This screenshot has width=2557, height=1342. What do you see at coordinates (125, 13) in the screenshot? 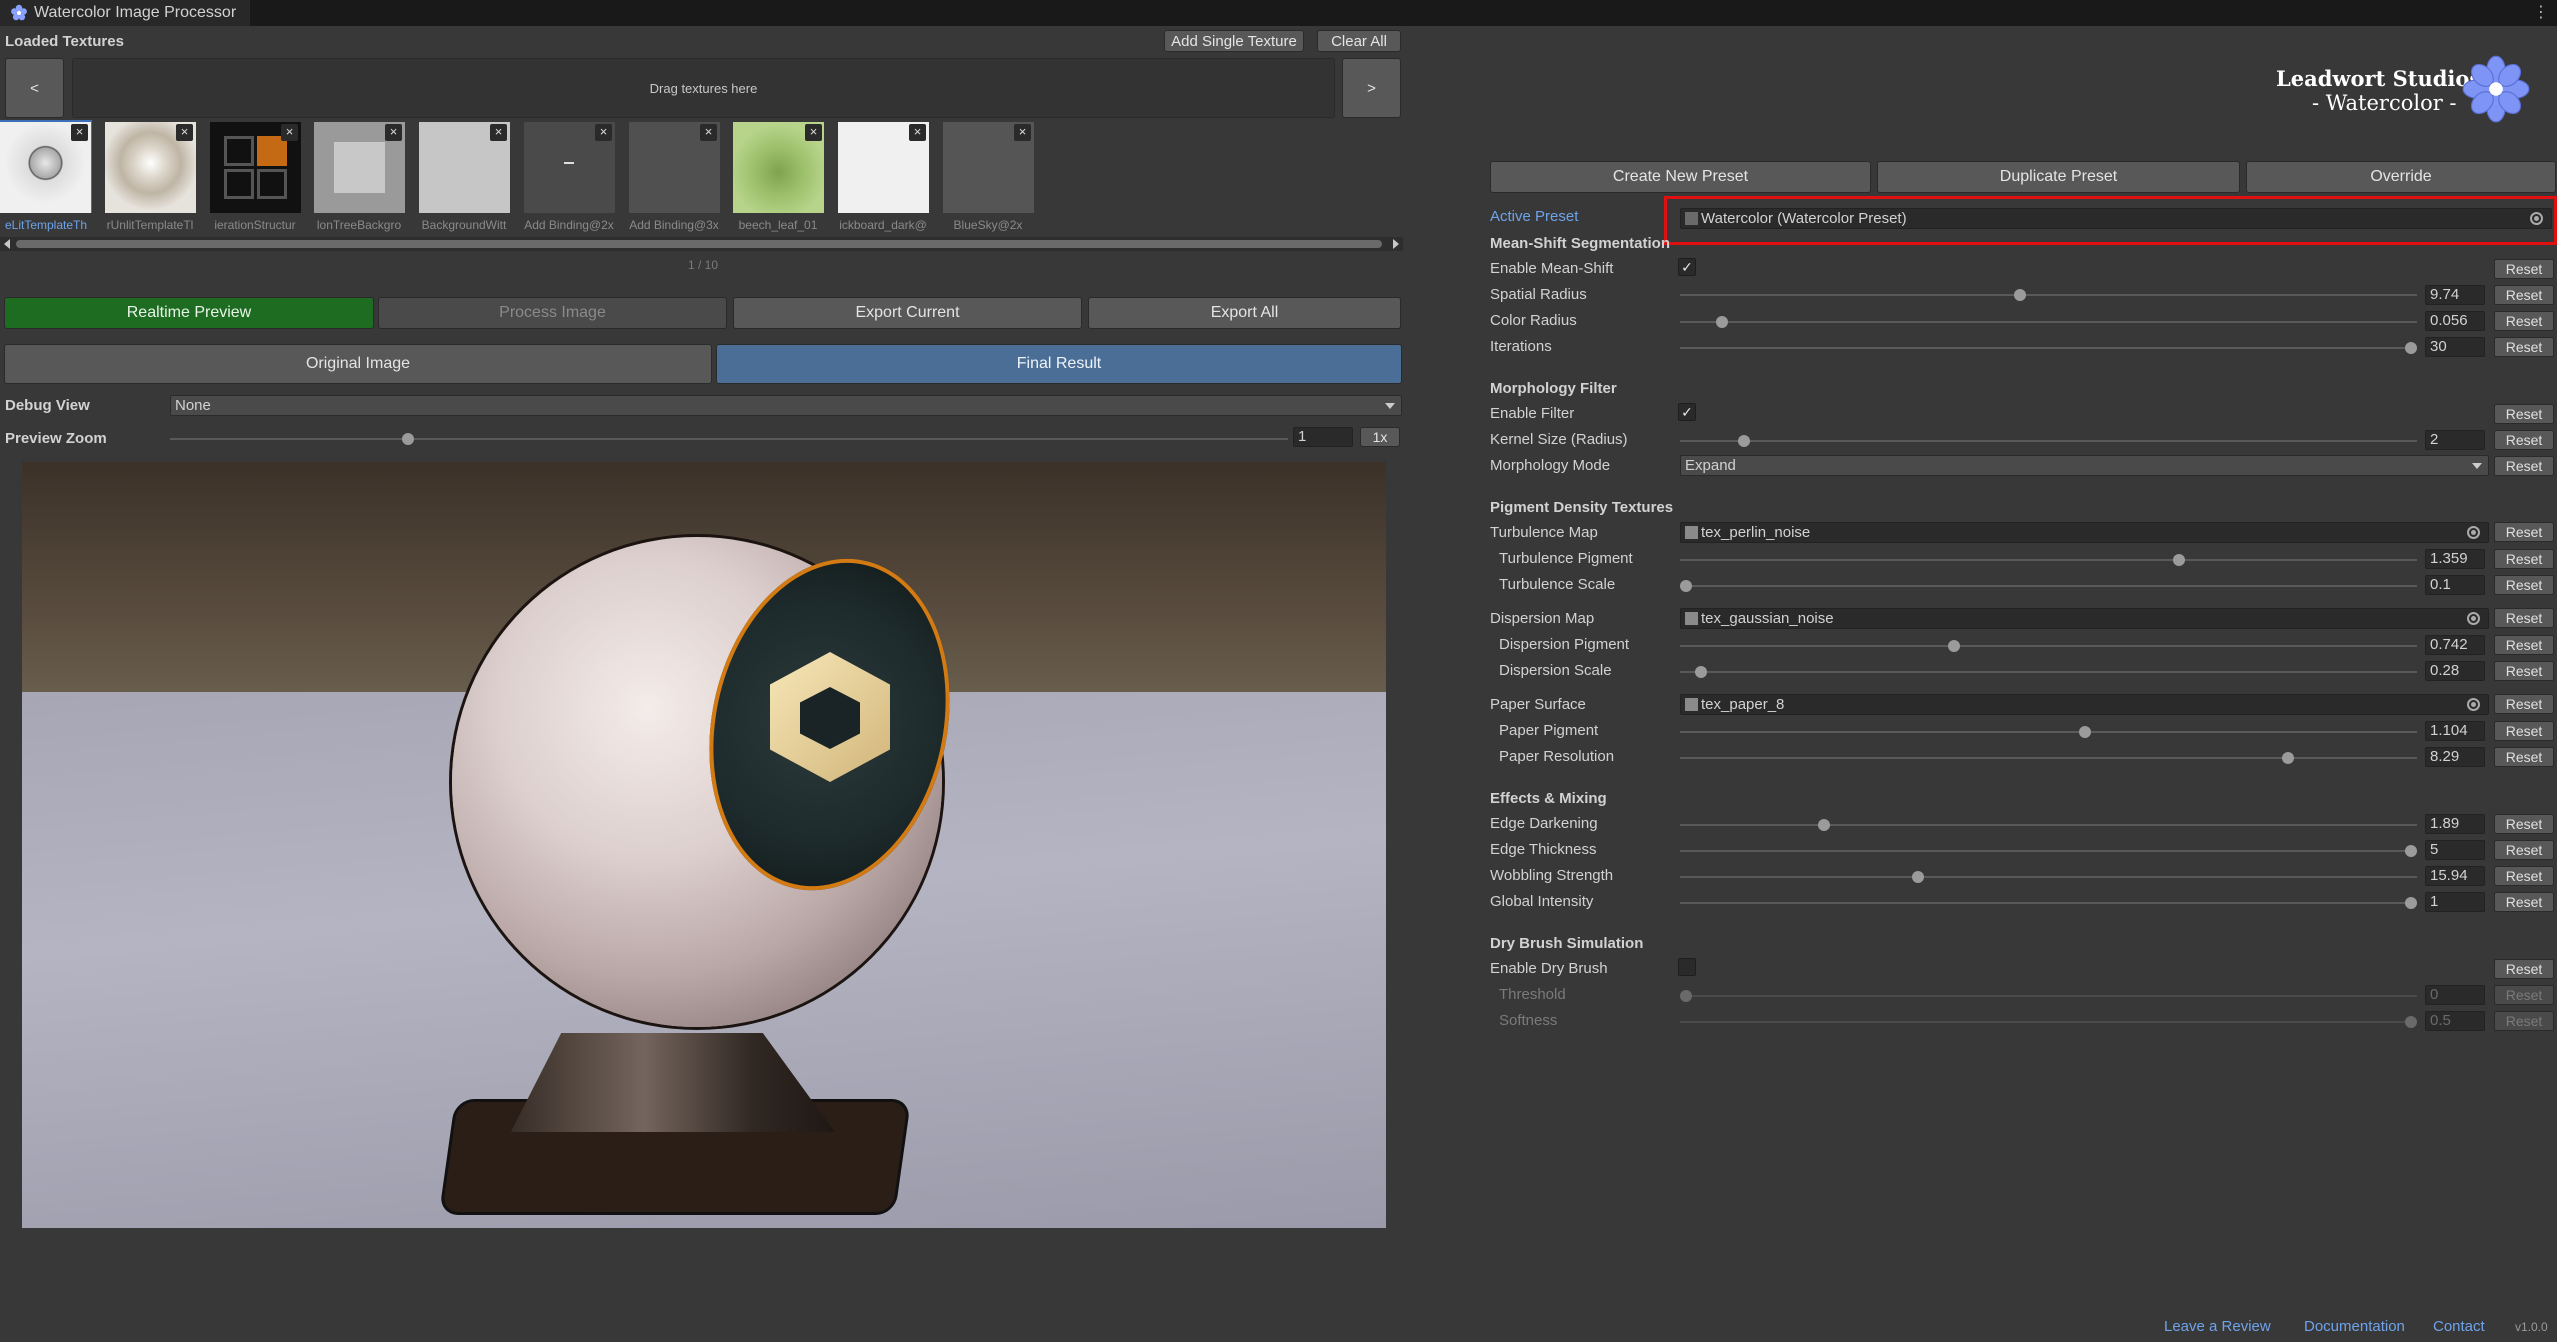
I see `window-tab: Watercolor Image Processor` at bounding box center [125, 13].